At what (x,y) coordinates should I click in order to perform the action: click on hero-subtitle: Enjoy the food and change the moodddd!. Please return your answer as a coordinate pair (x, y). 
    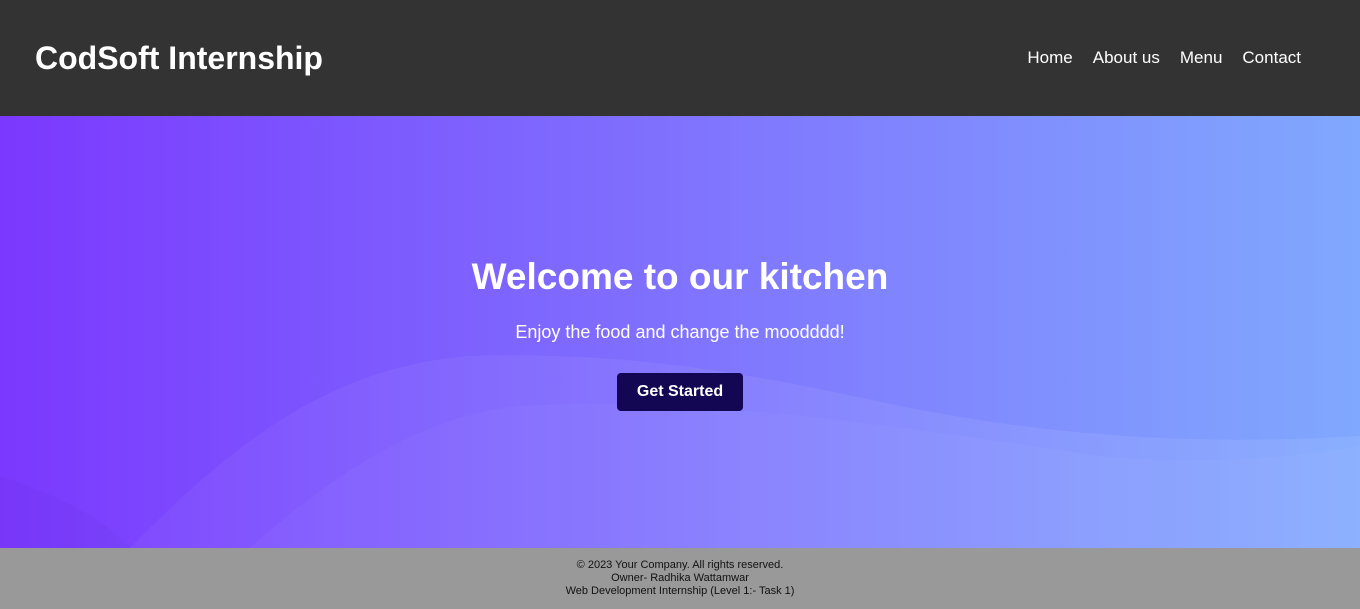
    Looking at the image, I should click on (680, 332).